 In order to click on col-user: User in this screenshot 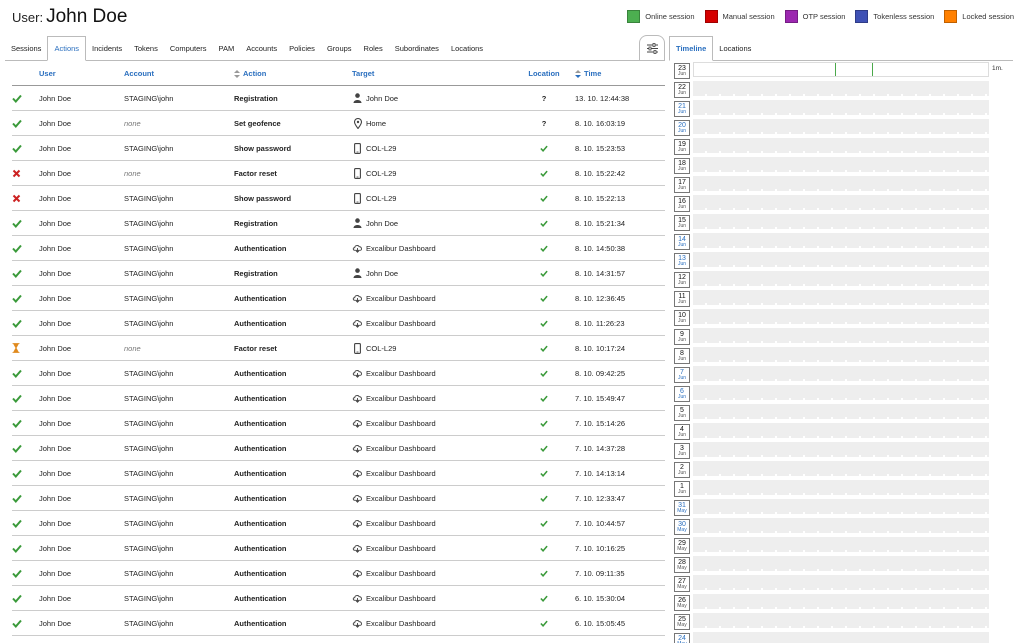, I will do `click(81, 73)`.